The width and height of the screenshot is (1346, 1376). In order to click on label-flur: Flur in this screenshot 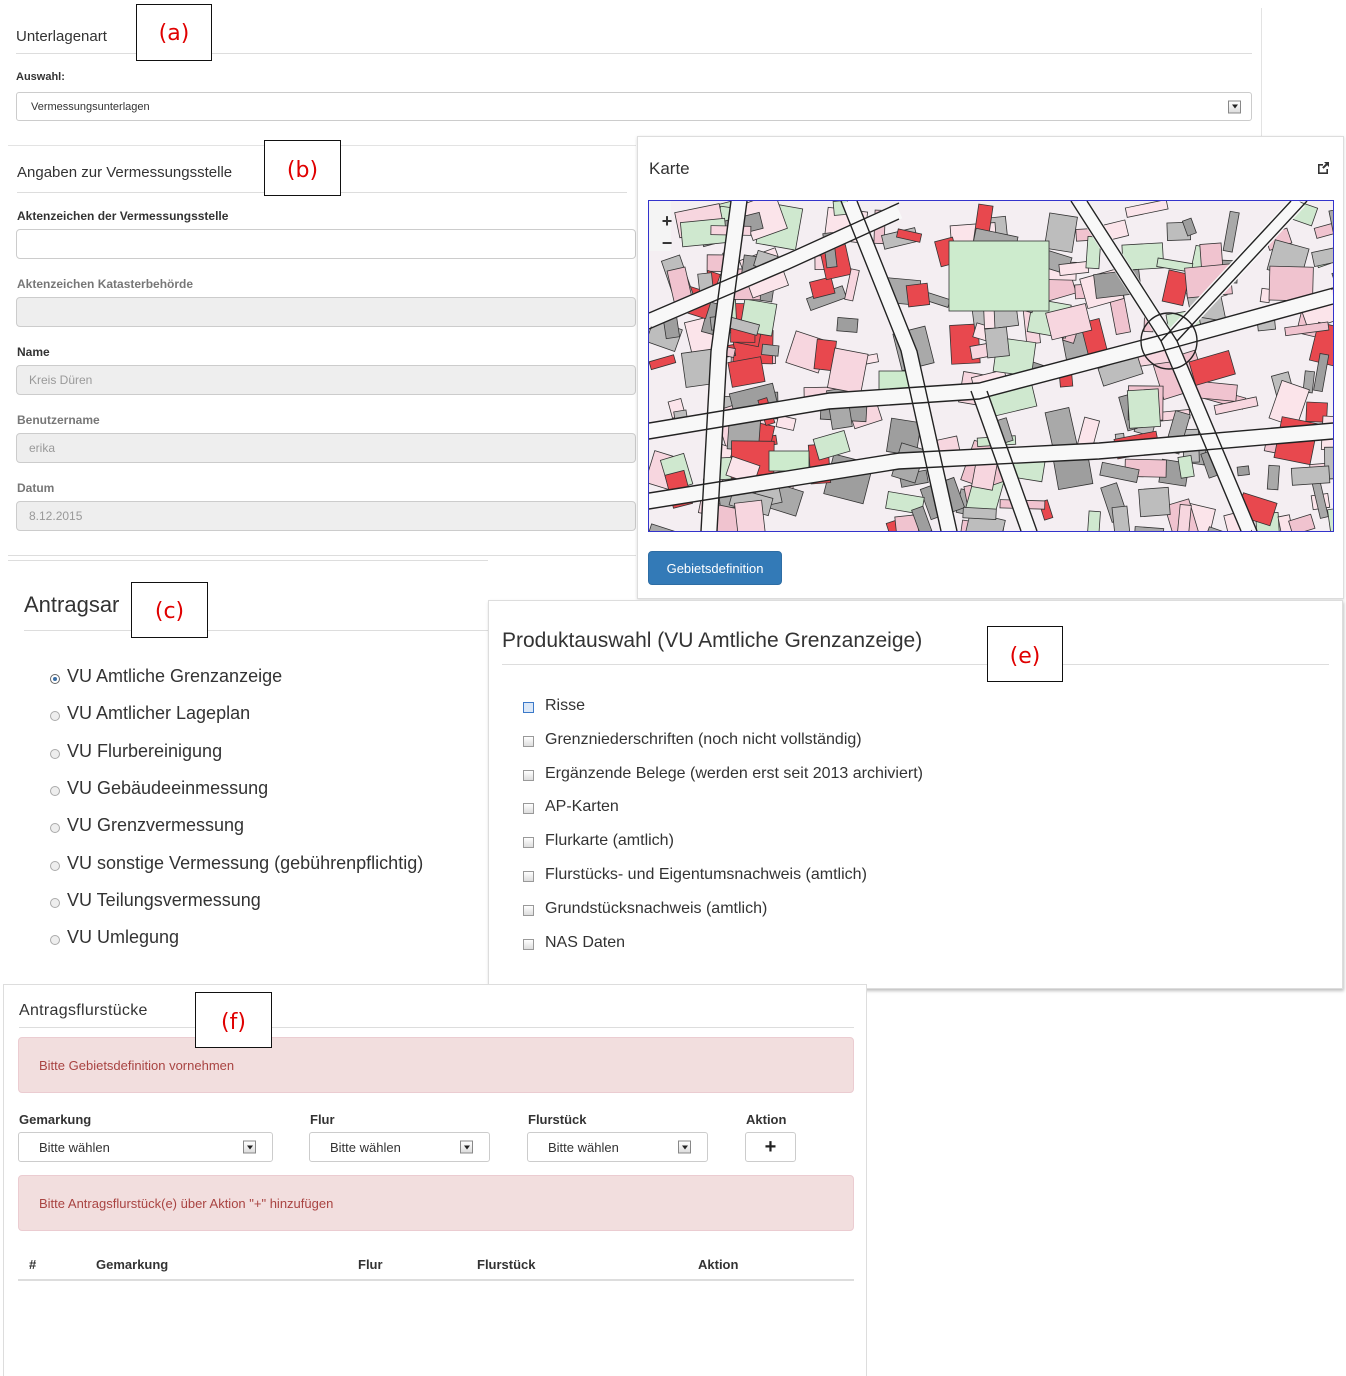, I will do `click(322, 1119)`.